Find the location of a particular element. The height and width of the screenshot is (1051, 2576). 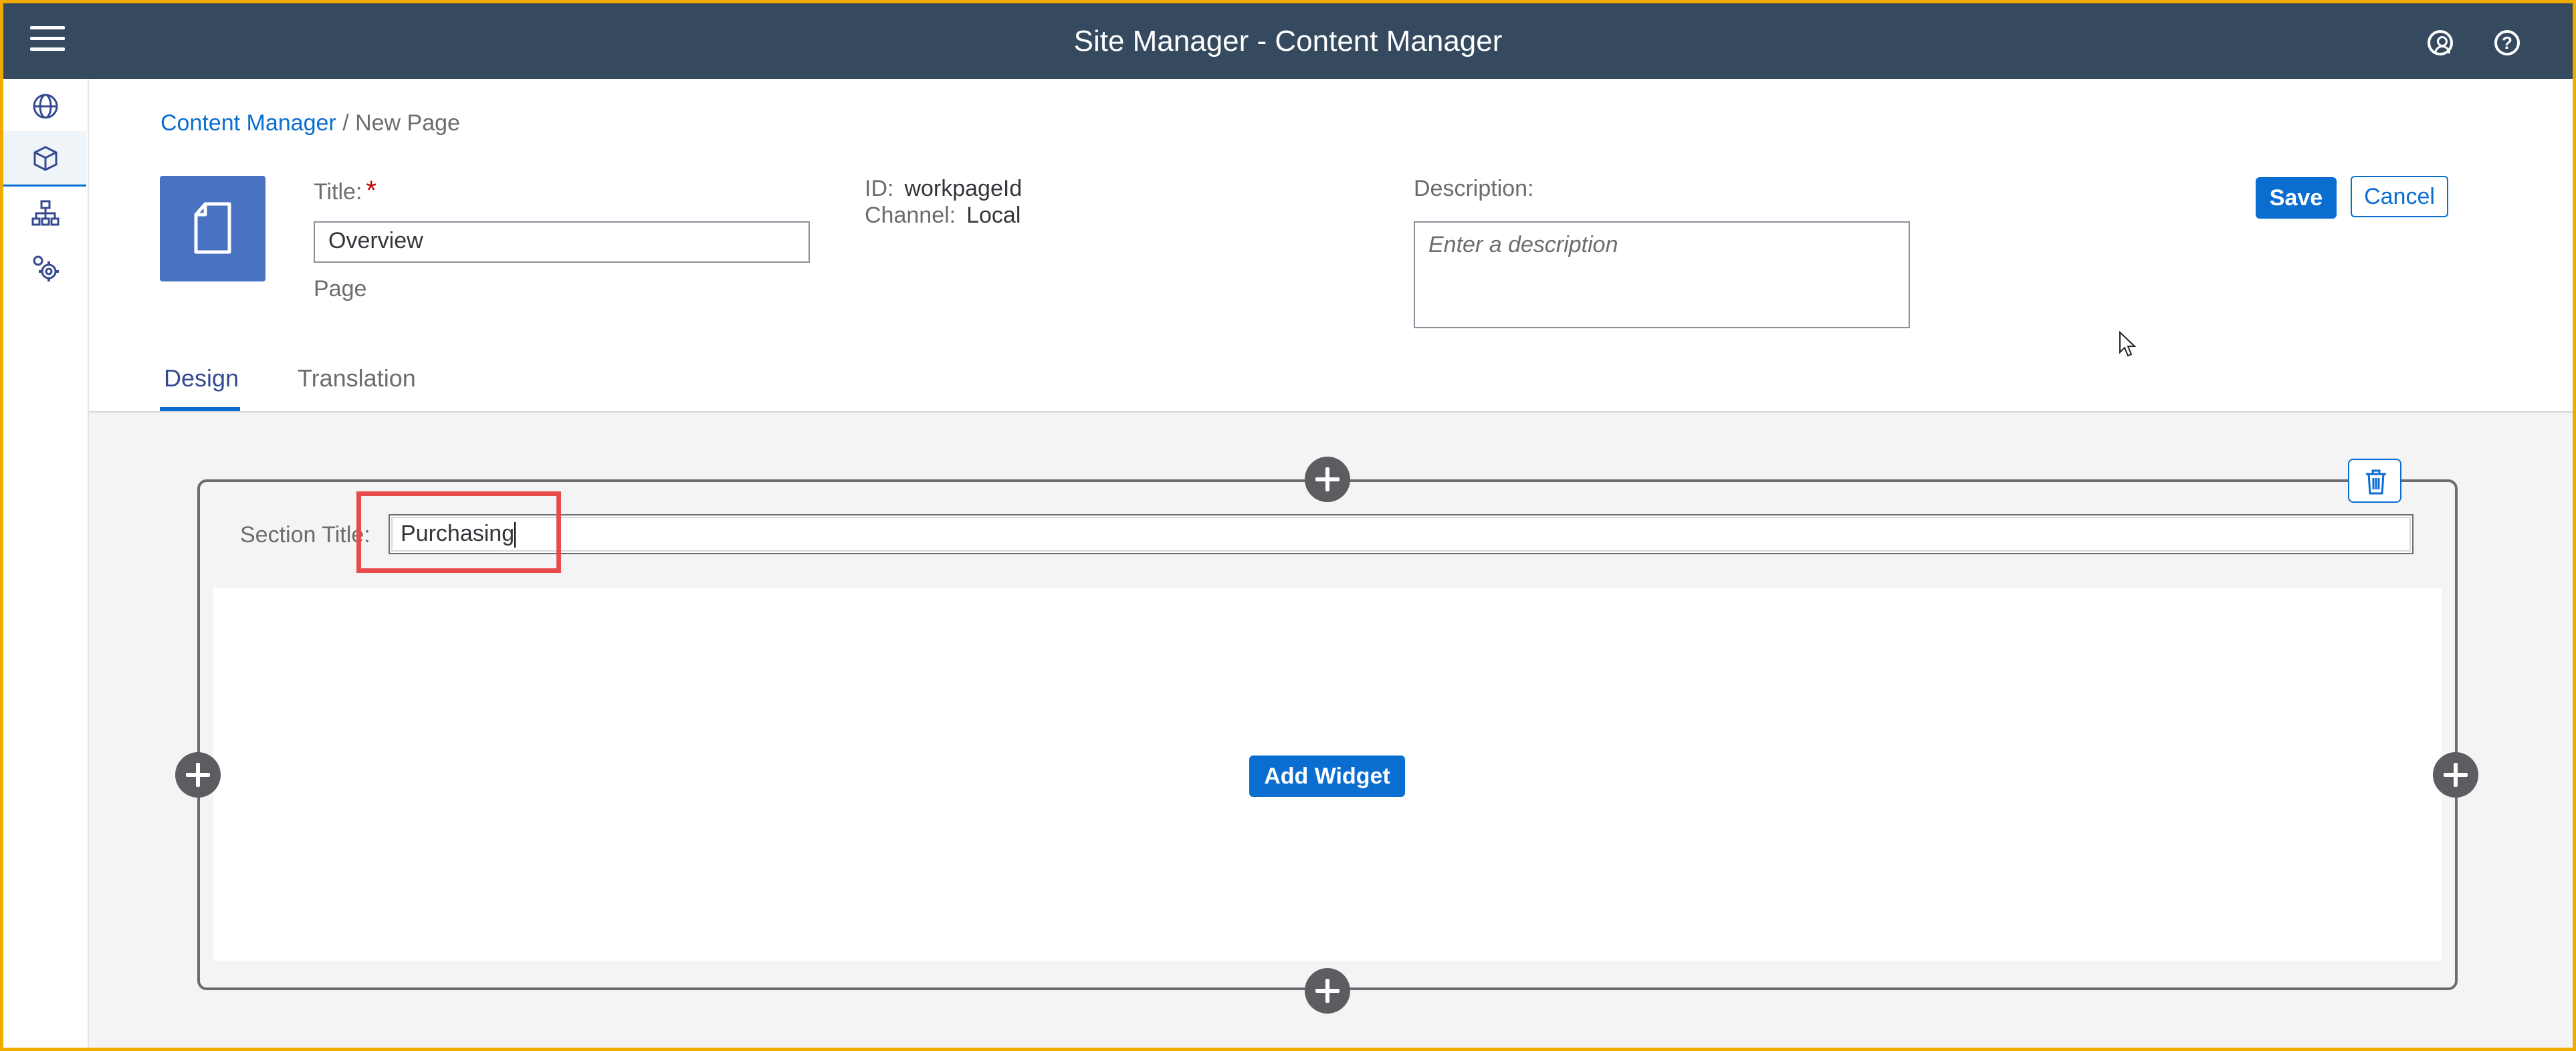

title-label: Title: * is located at coordinates (345, 191).